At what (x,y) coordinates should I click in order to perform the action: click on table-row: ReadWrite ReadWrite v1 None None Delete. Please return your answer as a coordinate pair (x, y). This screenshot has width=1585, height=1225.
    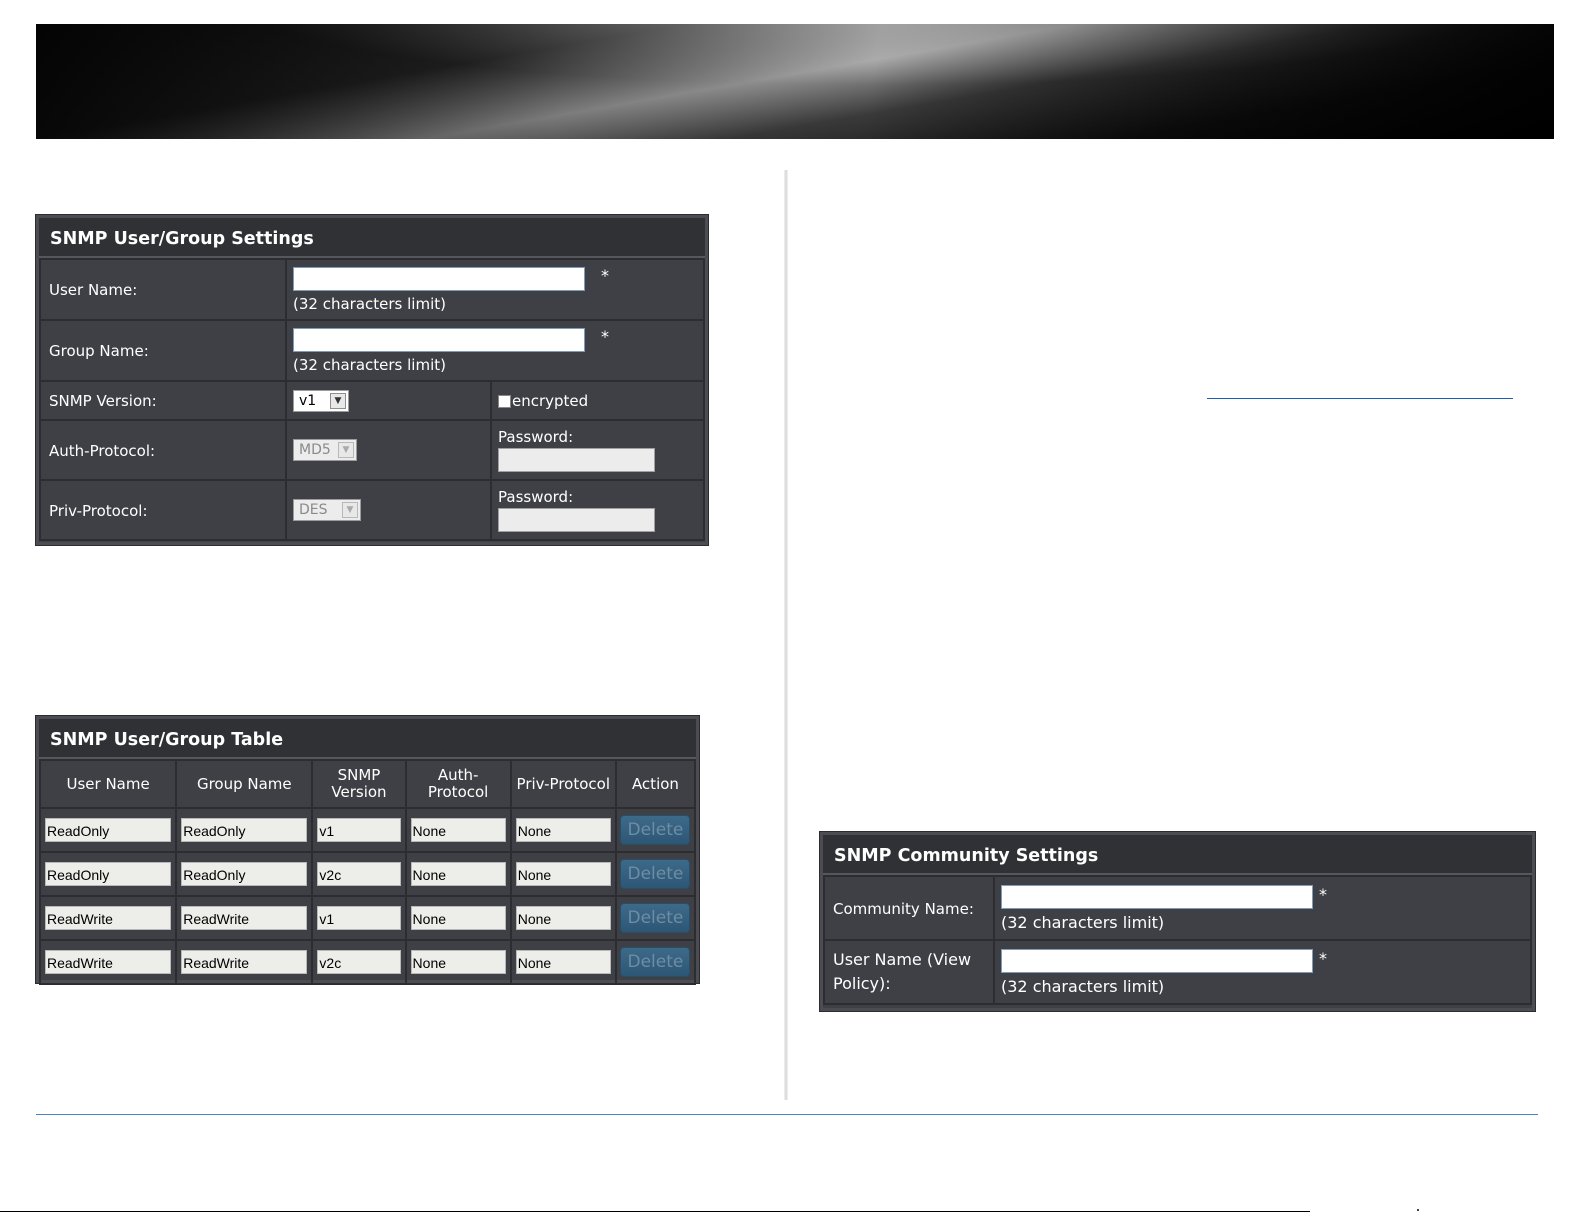
    Looking at the image, I should click on (367, 918).